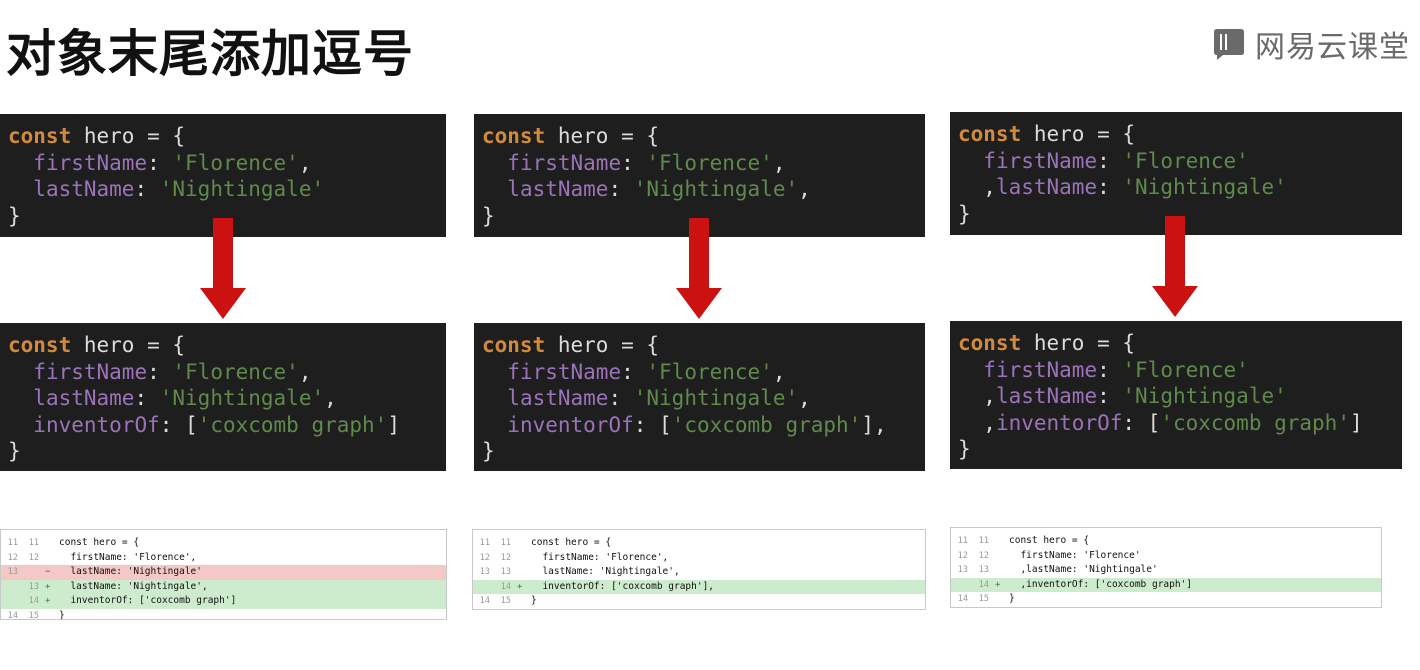 The image size is (1420, 670). I want to click on diff-line-text: firstName: 'Florence',, so click(600, 557).